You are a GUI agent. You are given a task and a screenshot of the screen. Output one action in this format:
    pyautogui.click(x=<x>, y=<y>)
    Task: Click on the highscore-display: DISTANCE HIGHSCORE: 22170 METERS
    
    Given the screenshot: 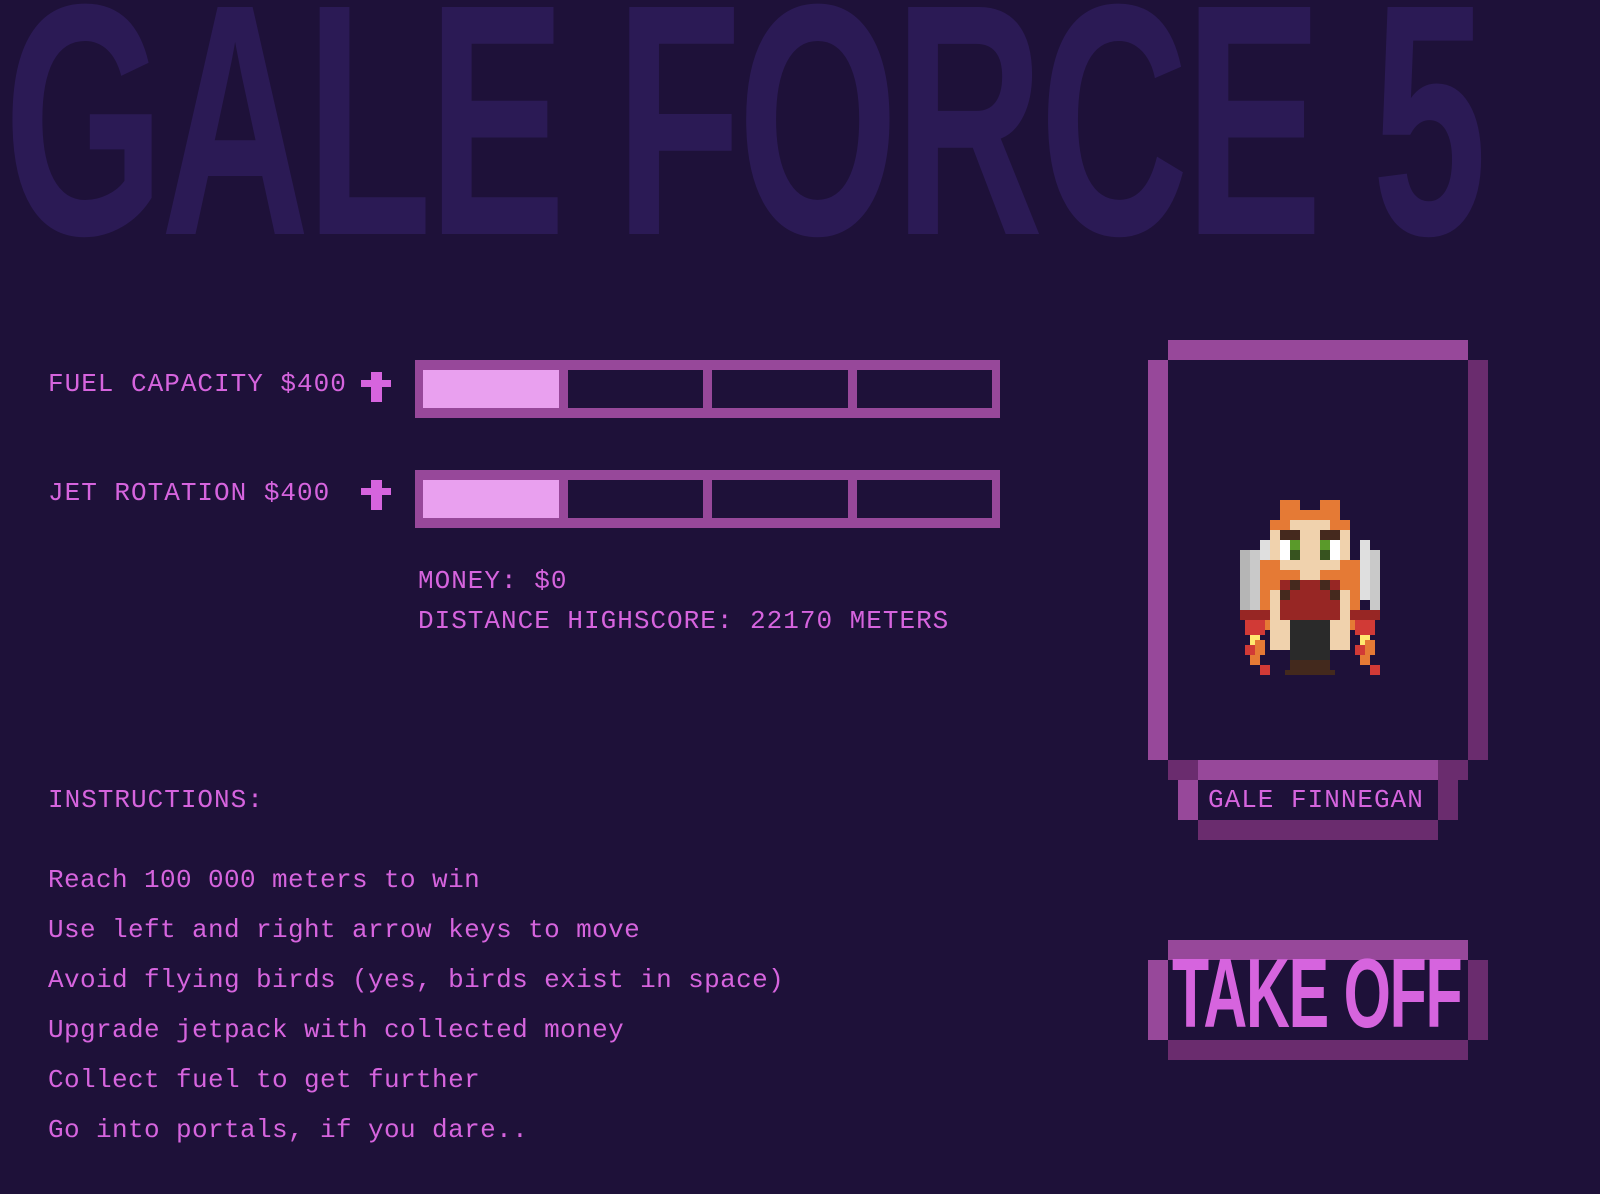 What is the action you would take?
    pyautogui.click(x=684, y=621)
    